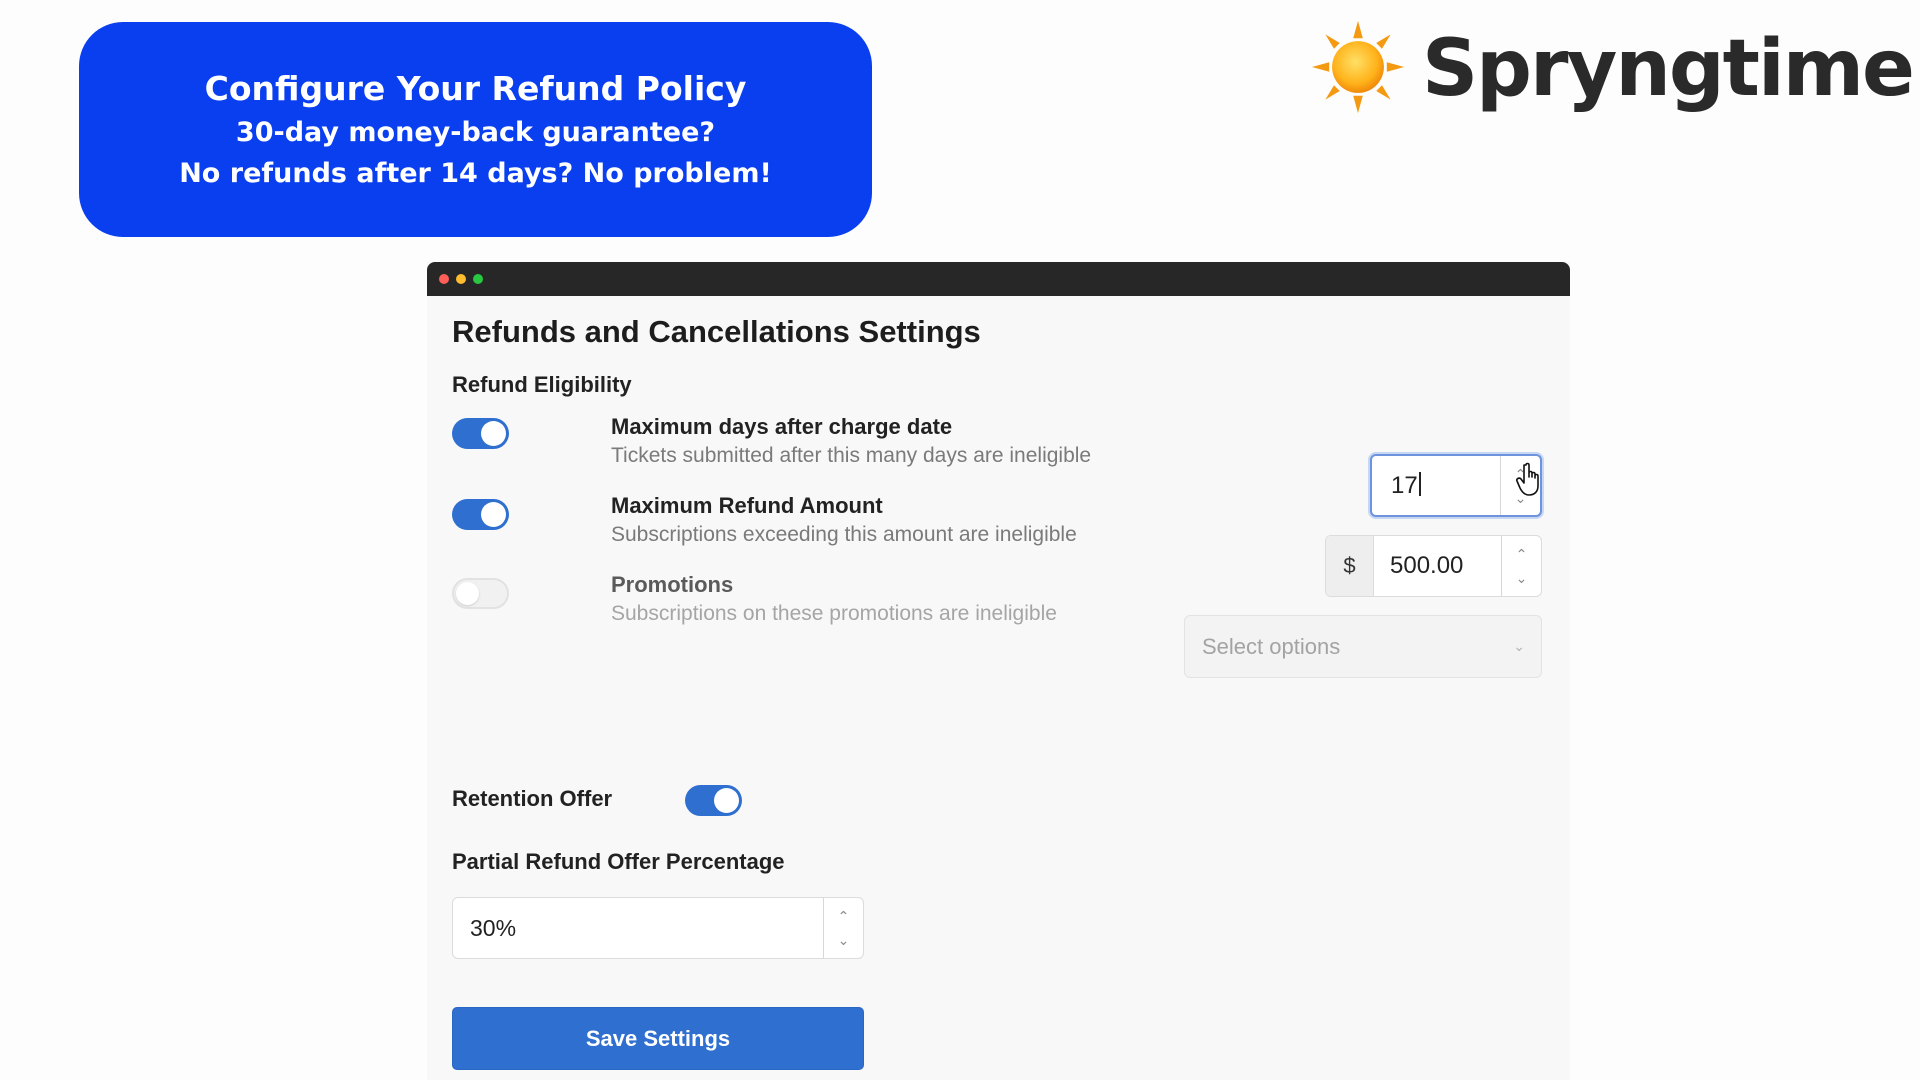 This screenshot has height=1080, width=1920. What do you see at coordinates (1404, 485) in the screenshot?
I see `max-days-value: 17` at bounding box center [1404, 485].